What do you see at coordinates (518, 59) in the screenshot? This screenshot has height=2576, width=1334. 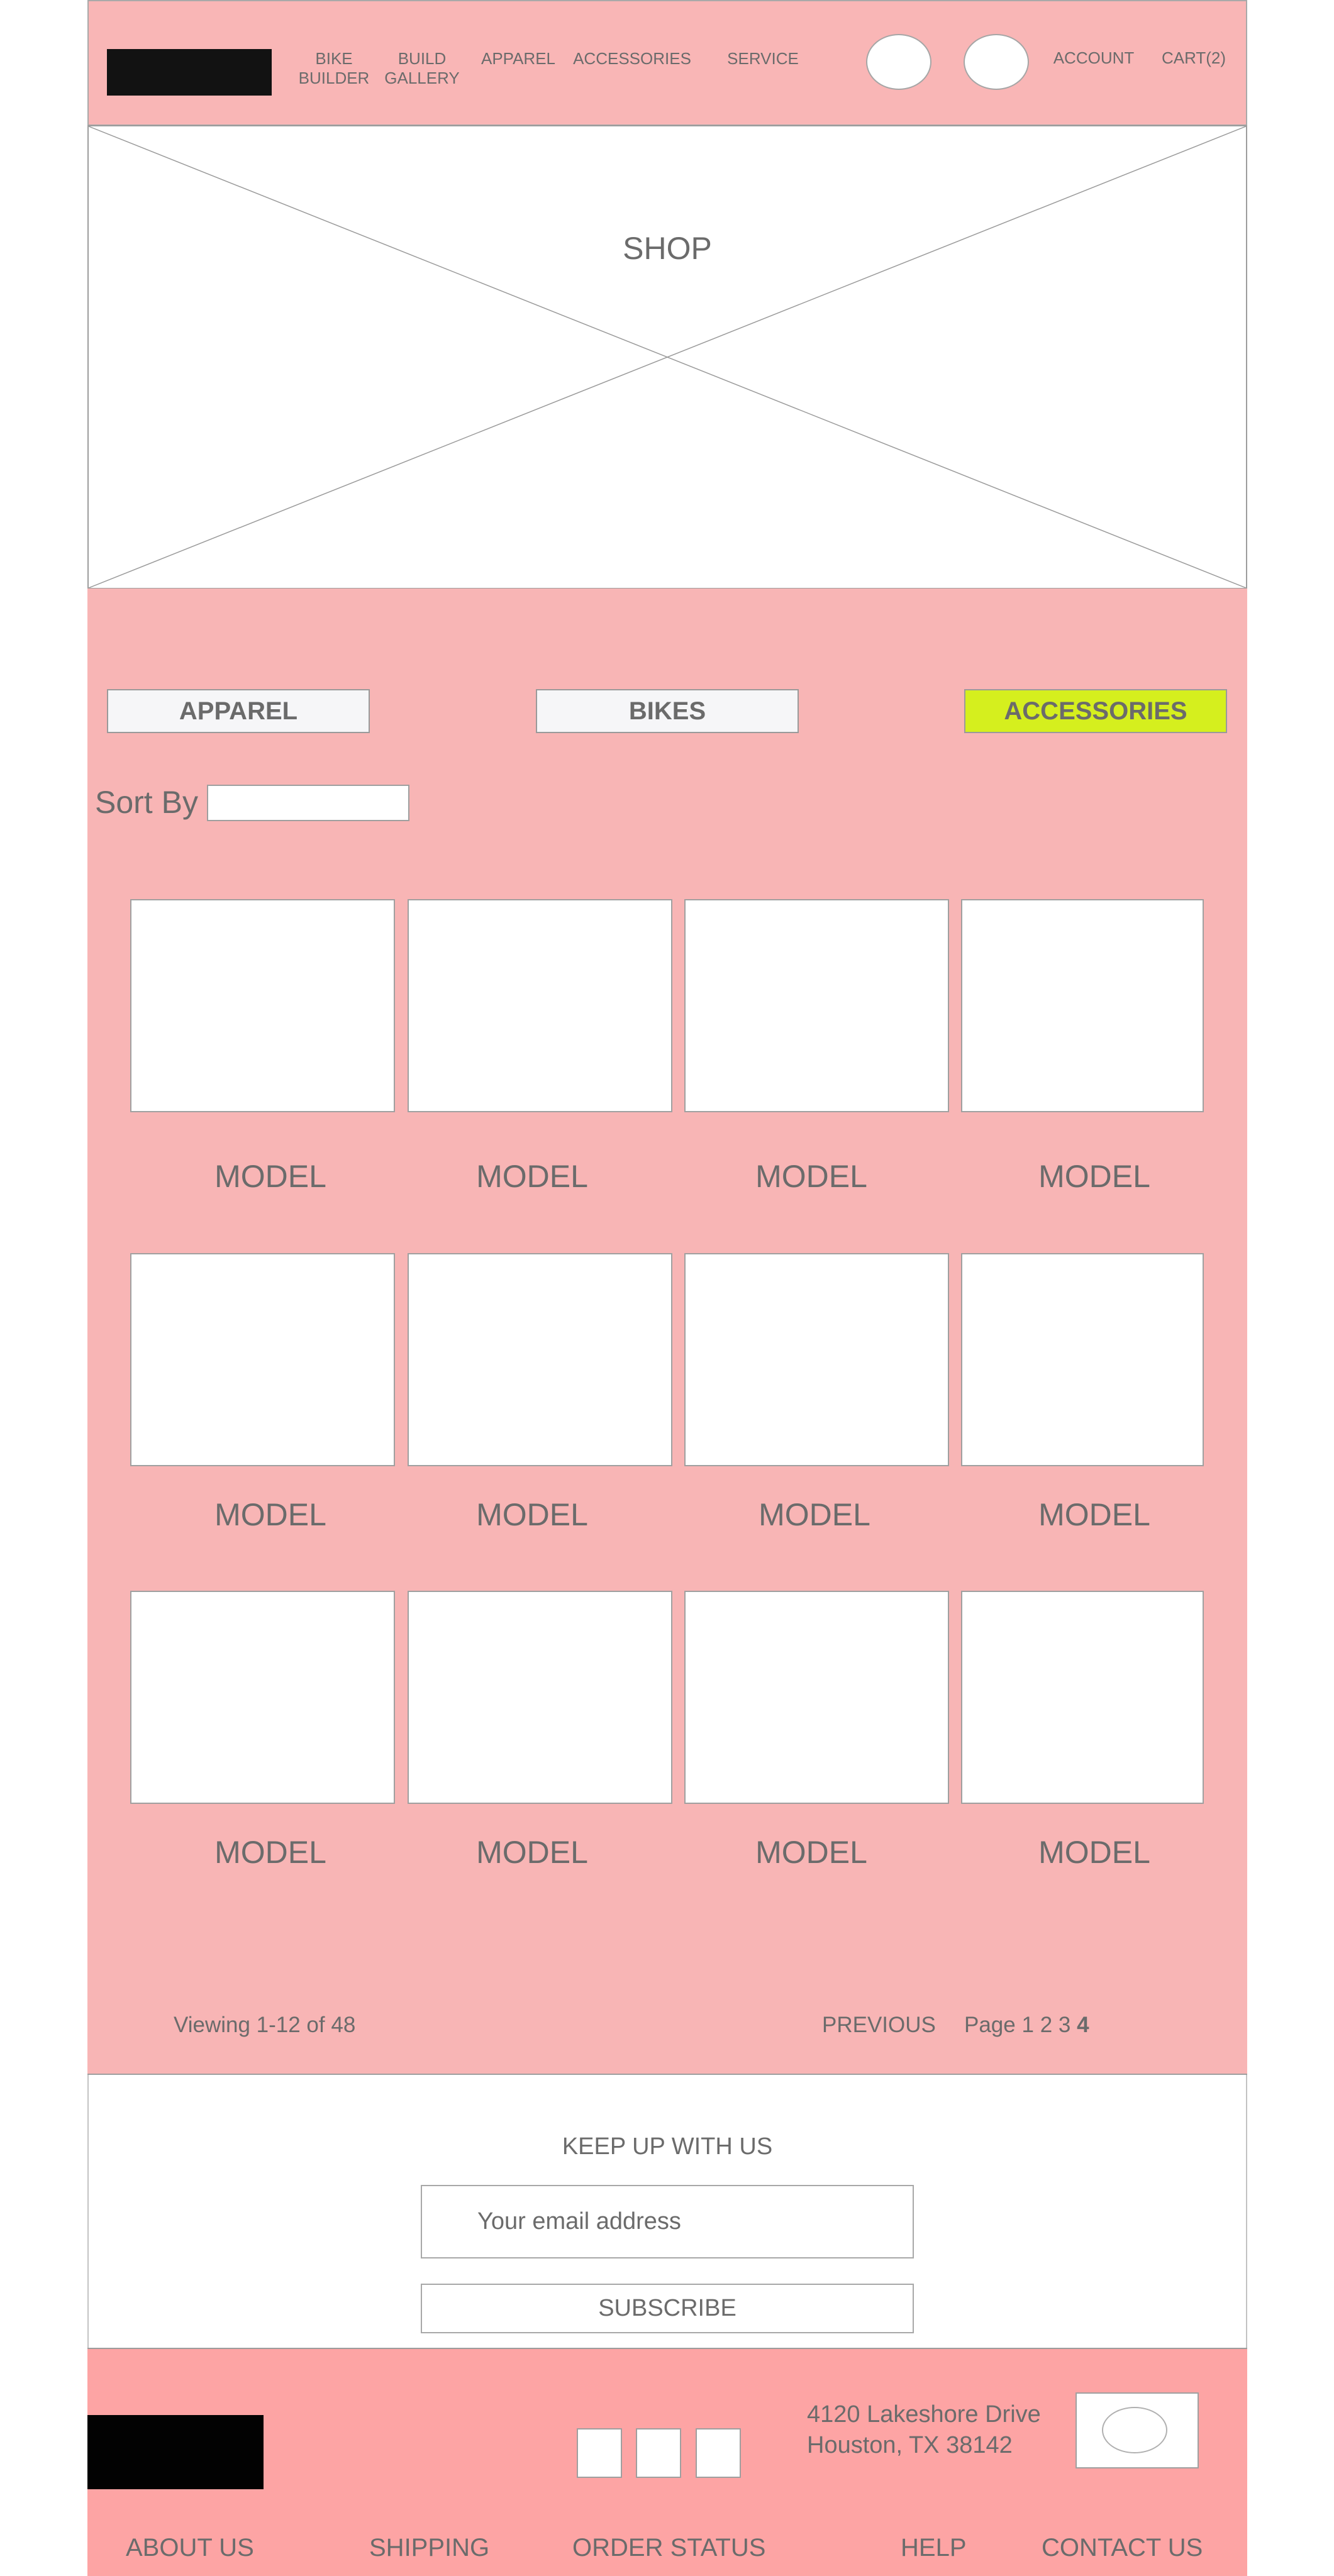 I see `nav-apparel: APPAREL` at bounding box center [518, 59].